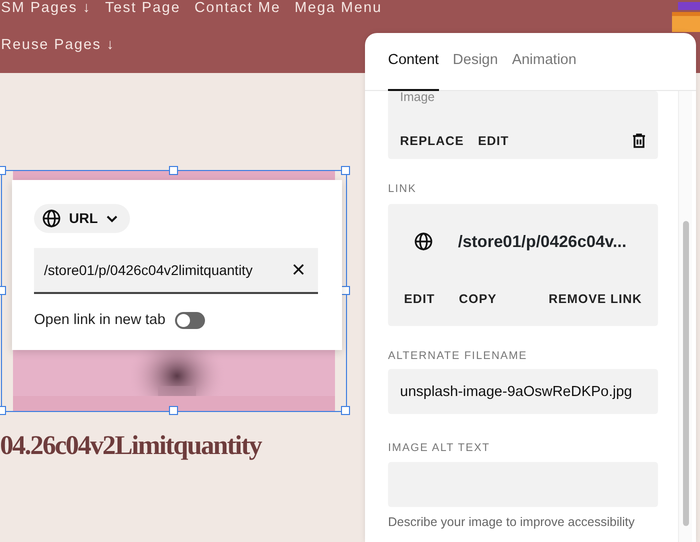  What do you see at coordinates (46, 8) in the screenshot?
I see `nav-link: SM Pages ↓` at bounding box center [46, 8].